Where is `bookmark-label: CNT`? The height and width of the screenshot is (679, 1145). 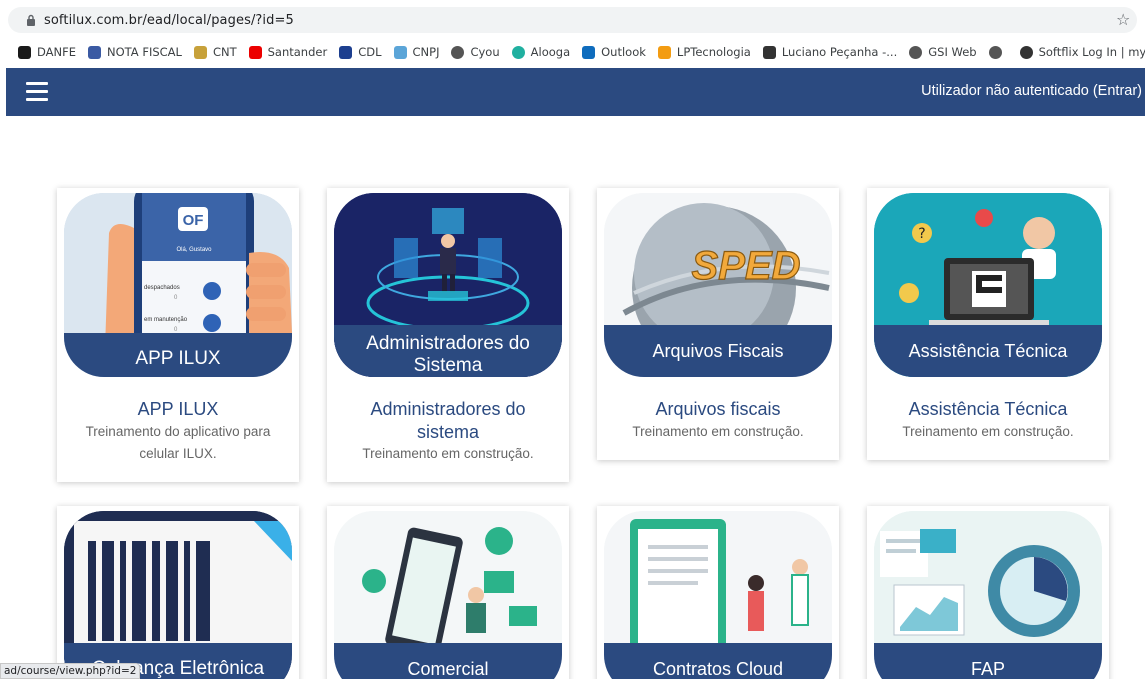
bookmark-label: CNT is located at coordinates (224, 52).